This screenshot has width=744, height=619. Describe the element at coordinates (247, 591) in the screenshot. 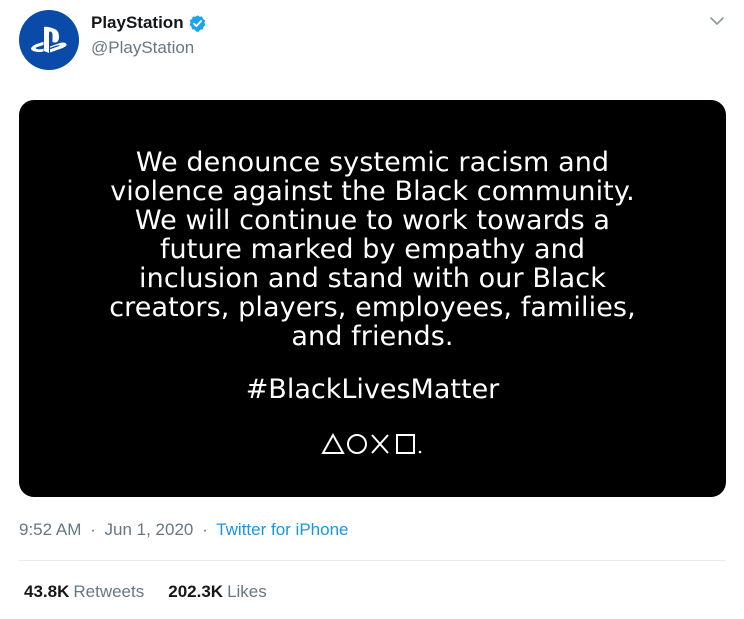

I see `likes-label: Likes` at that location.